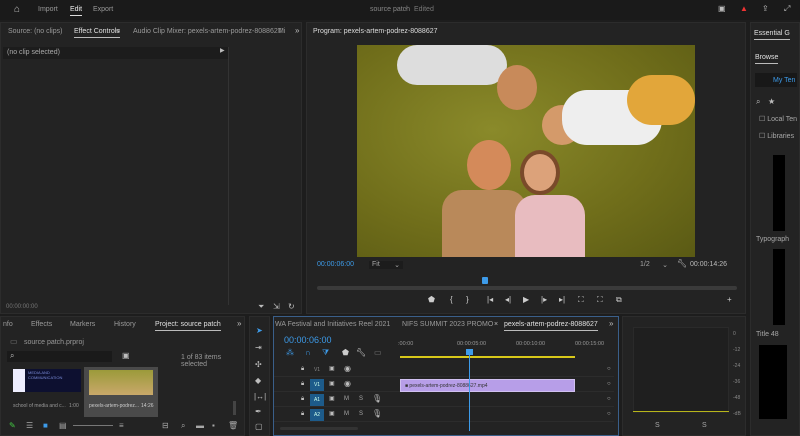 This screenshot has height=436, width=800. I want to click on mark-in-icon: {, so click(451, 299).